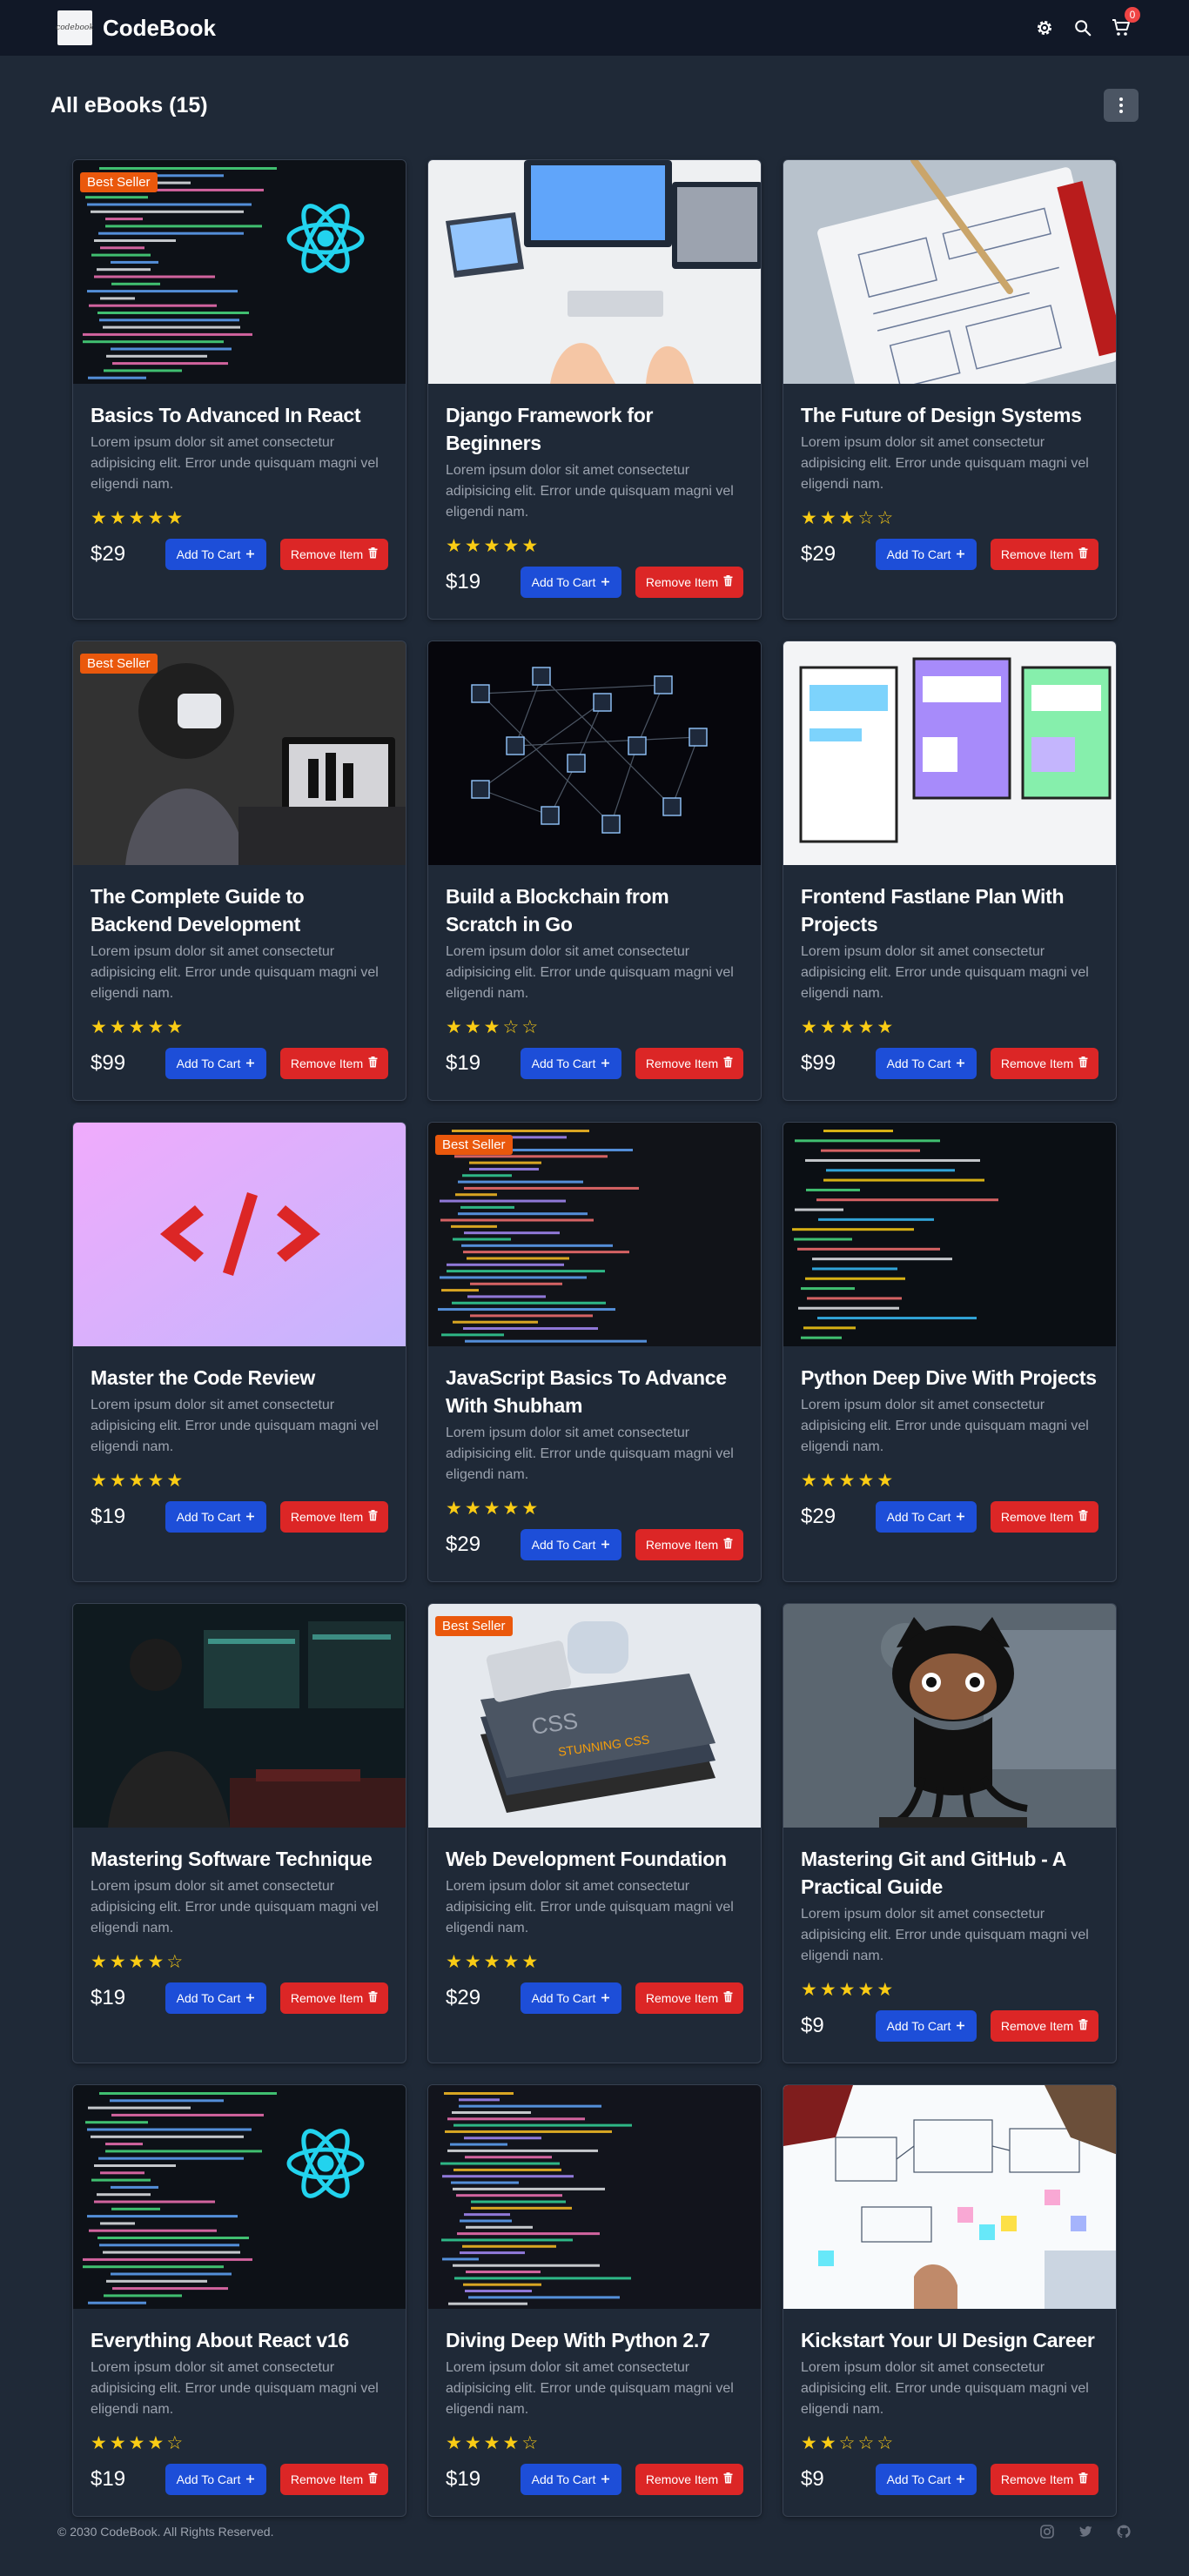  I want to click on product-title: Python Deep Dive With Projects, so click(950, 1378).